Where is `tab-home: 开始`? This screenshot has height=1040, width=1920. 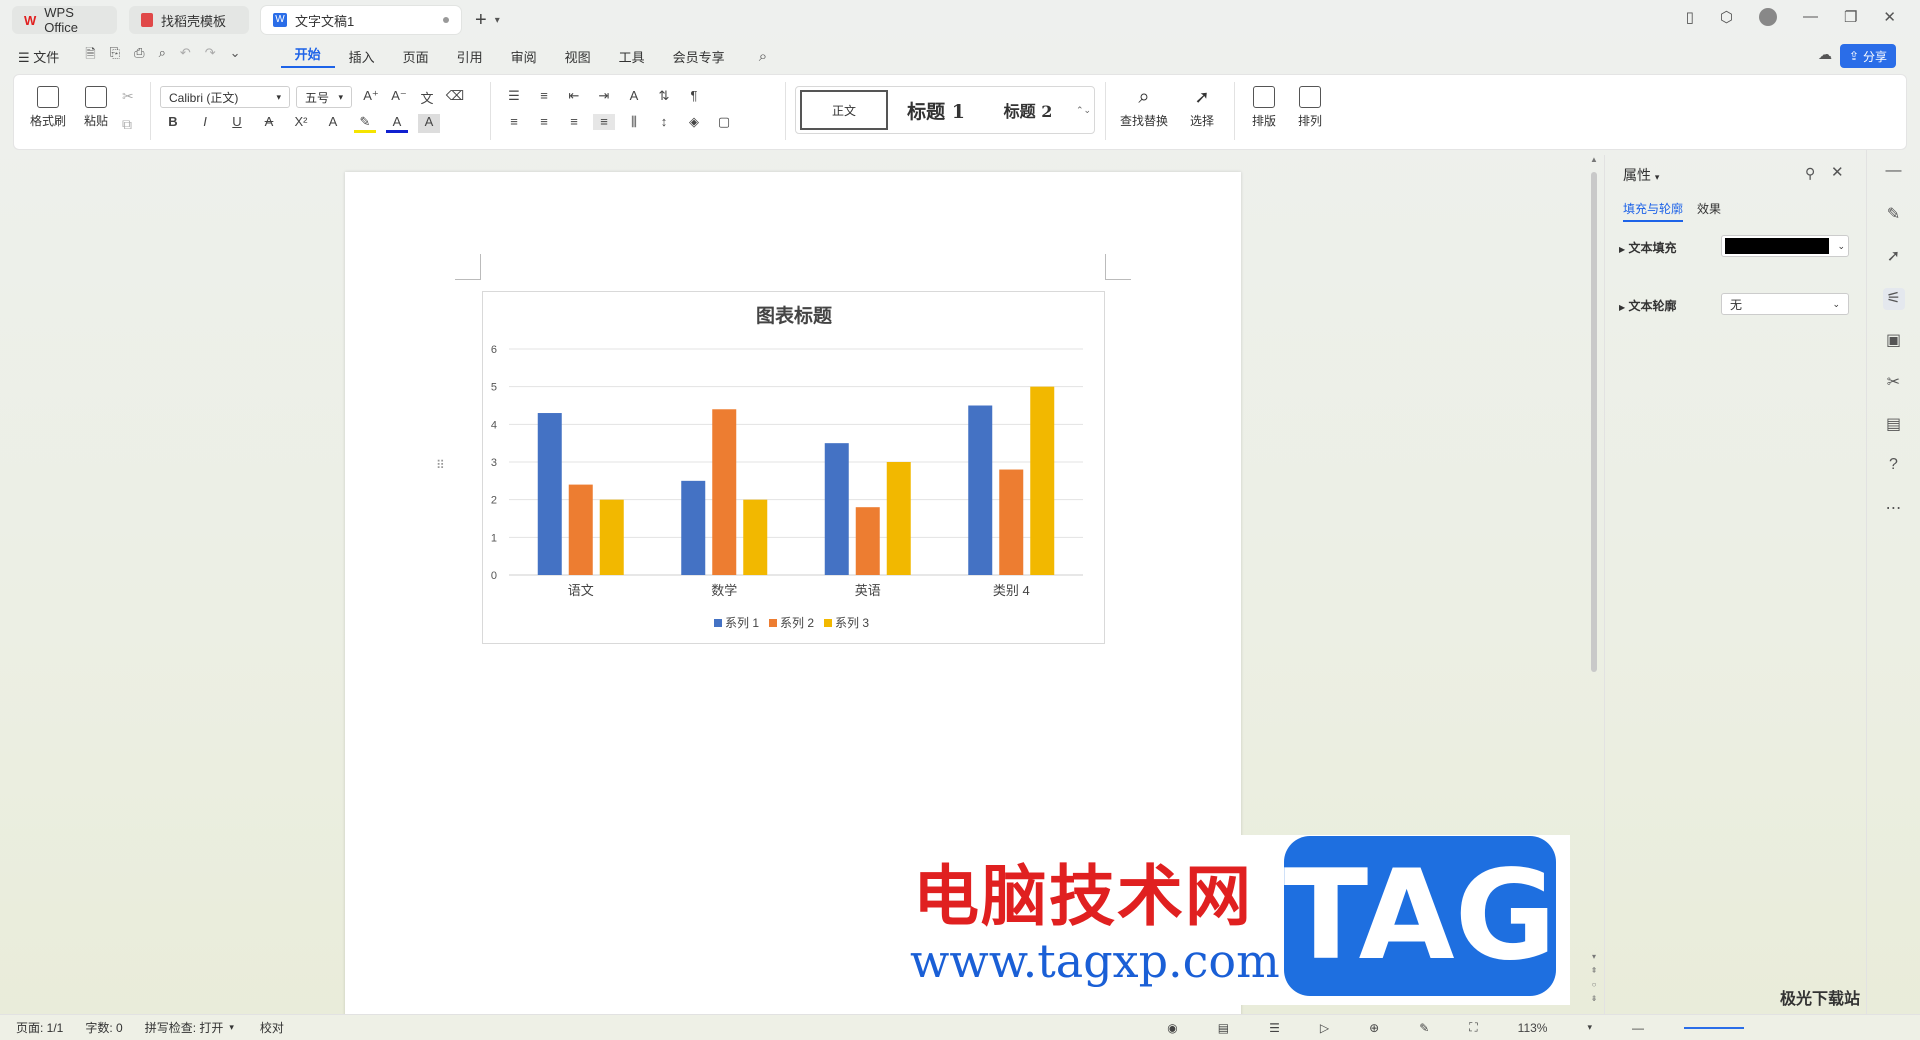
tab-home: 开始 is located at coordinates (307, 56).